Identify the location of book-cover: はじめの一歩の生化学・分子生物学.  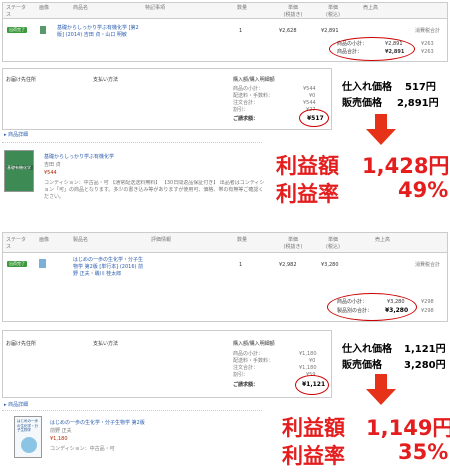
(28, 437).